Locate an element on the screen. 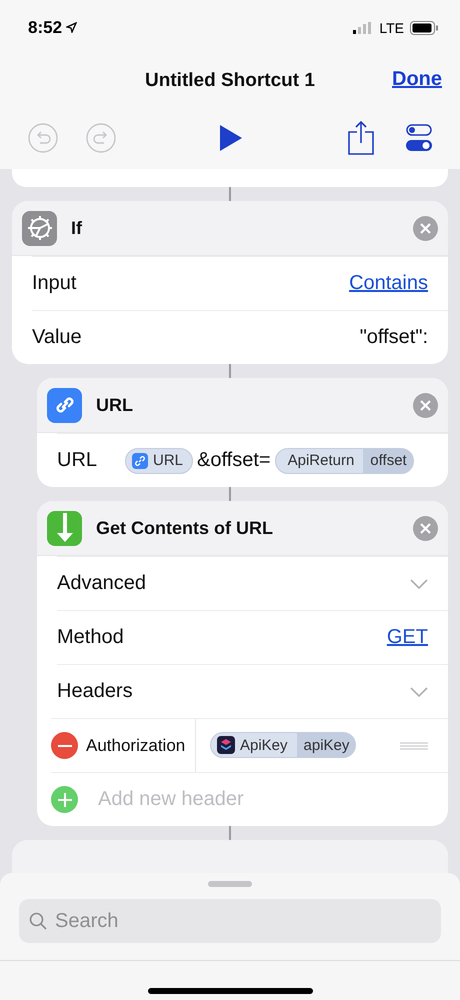 Image resolution: width=460 pixels, height=1000 pixels. action-title: If is located at coordinates (77, 228).